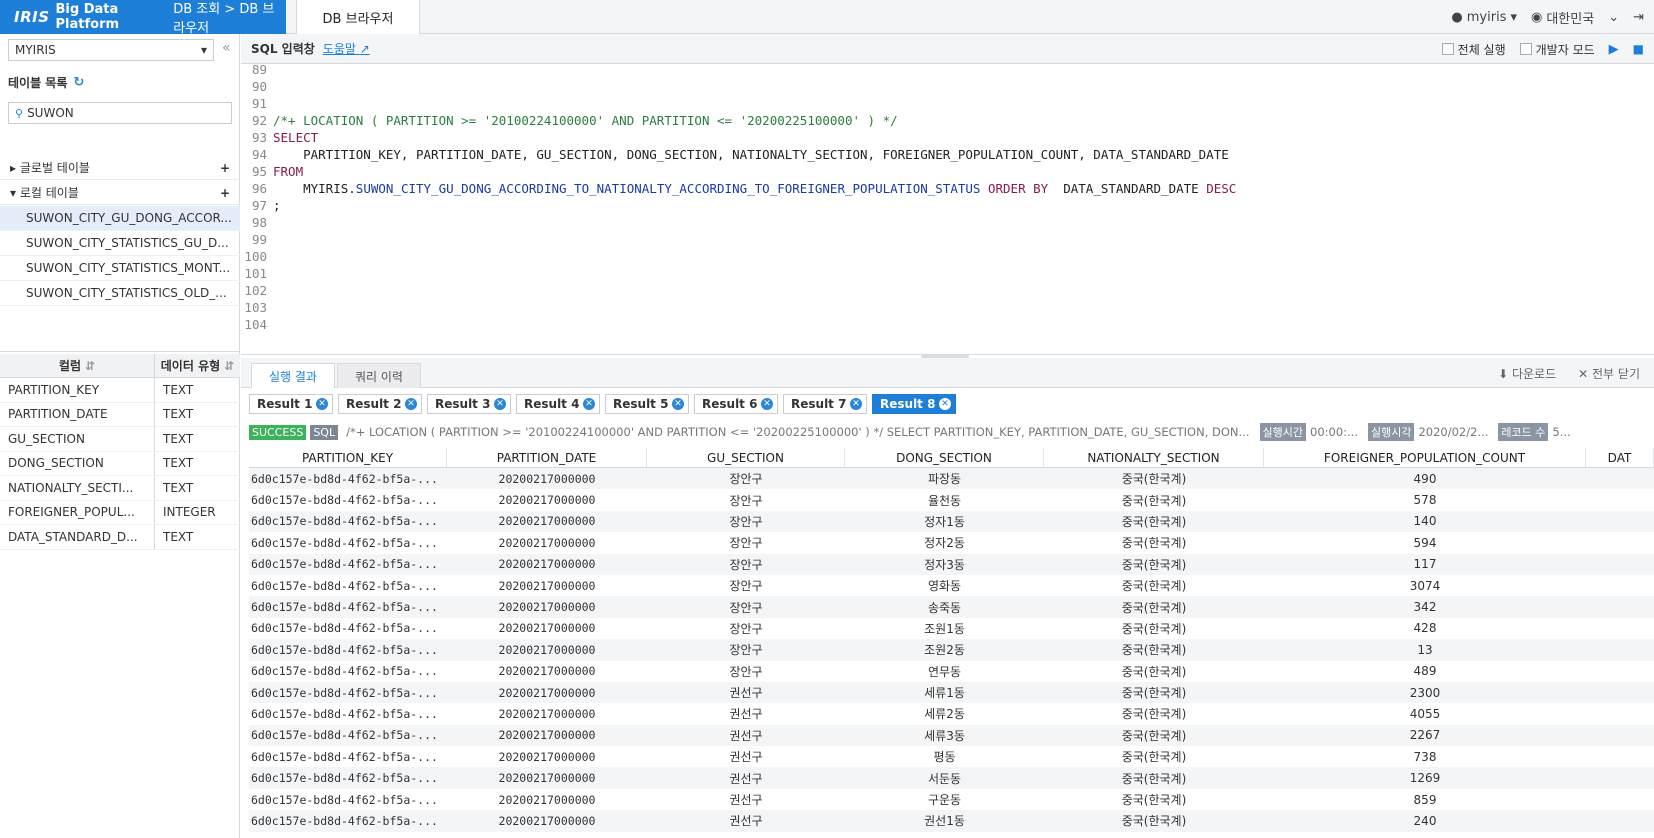  Describe the element at coordinates (120, 113) in the screenshot. I see `table-search-input: ⚲ SUWON` at that location.